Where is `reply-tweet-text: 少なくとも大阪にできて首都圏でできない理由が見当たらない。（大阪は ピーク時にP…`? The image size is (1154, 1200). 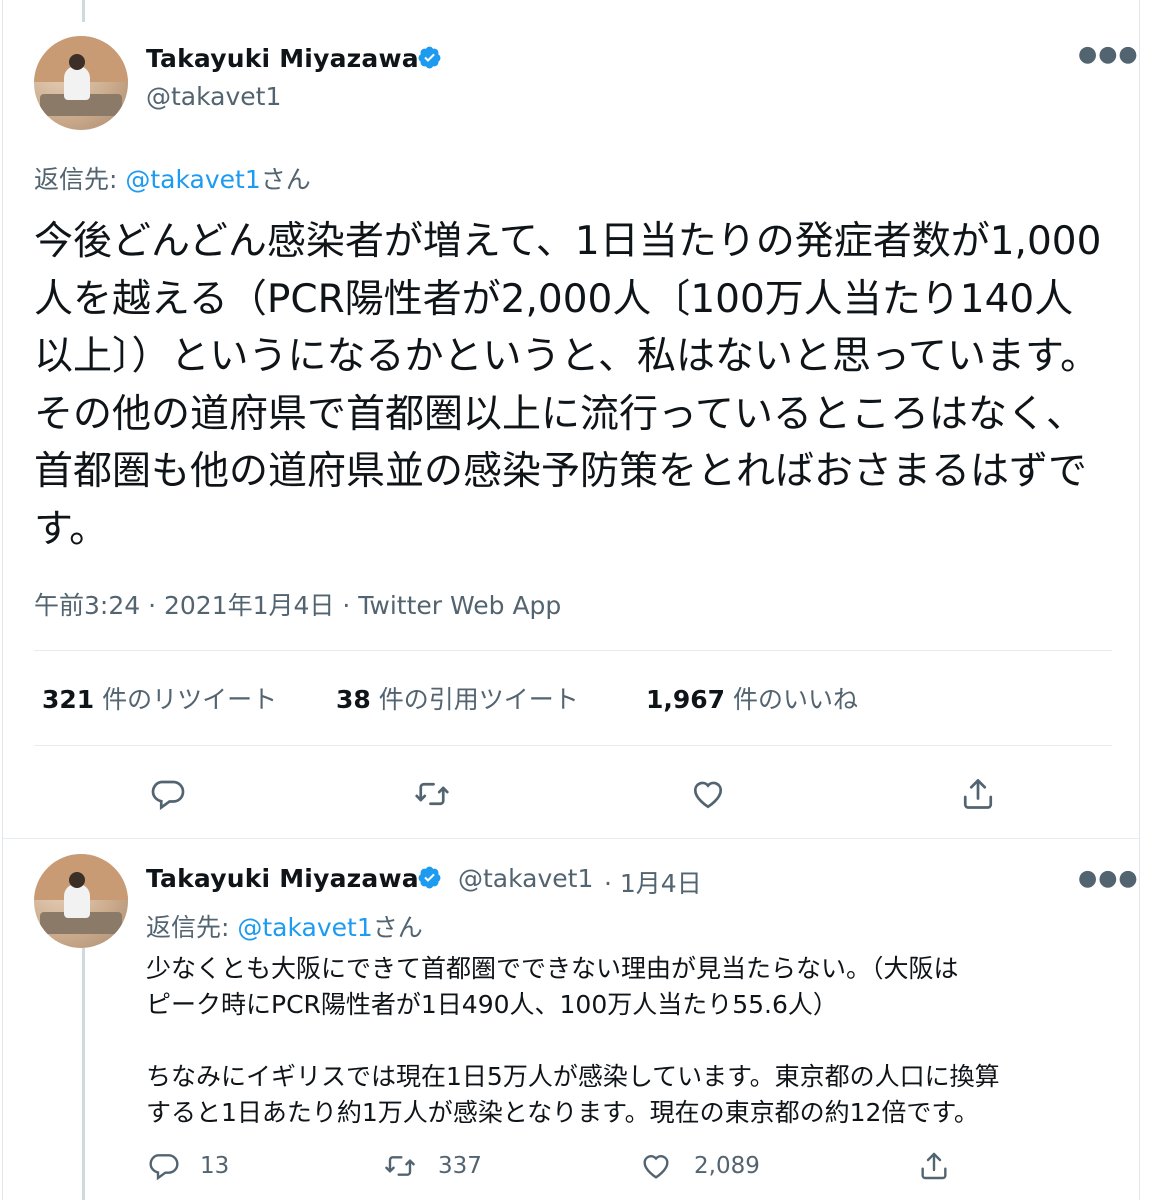
reply-tweet-text: 少なくとも大阪にできて首都圏でできない理由が見当たらない。（大阪は ピーク時にP… is located at coordinates (573, 1040).